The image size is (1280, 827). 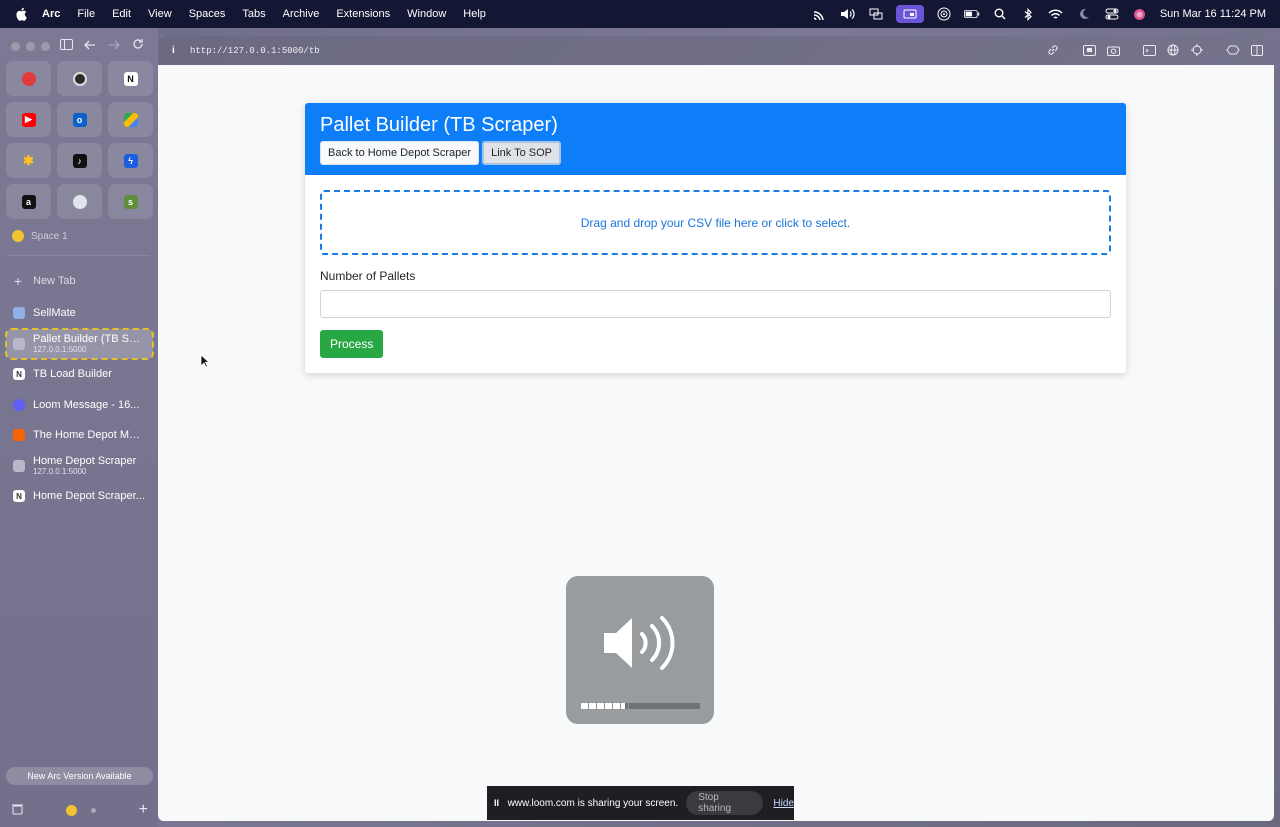 I want to click on menu-file: File, so click(x=86, y=14).